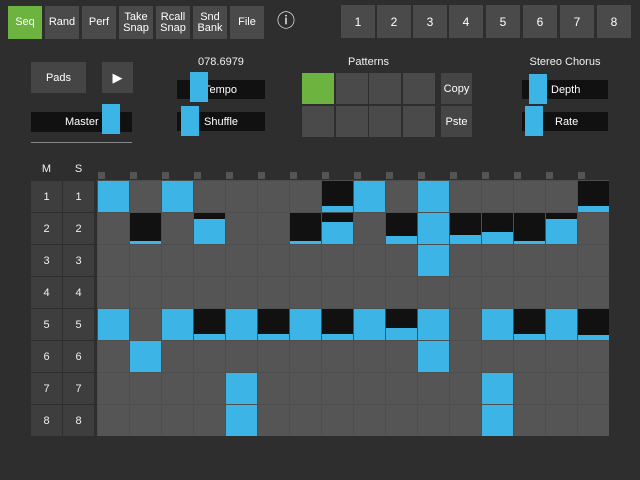 The height and width of the screenshot is (480, 640). I want to click on solo-button-3: 3, so click(78, 260).